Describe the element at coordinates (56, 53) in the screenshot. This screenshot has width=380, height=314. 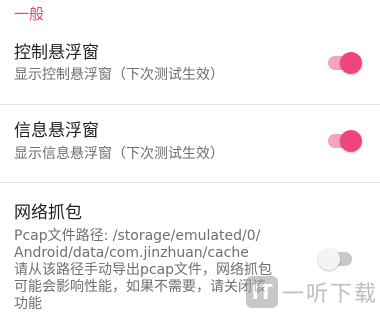
I see `pref-title: 控制悬浮窗` at that location.